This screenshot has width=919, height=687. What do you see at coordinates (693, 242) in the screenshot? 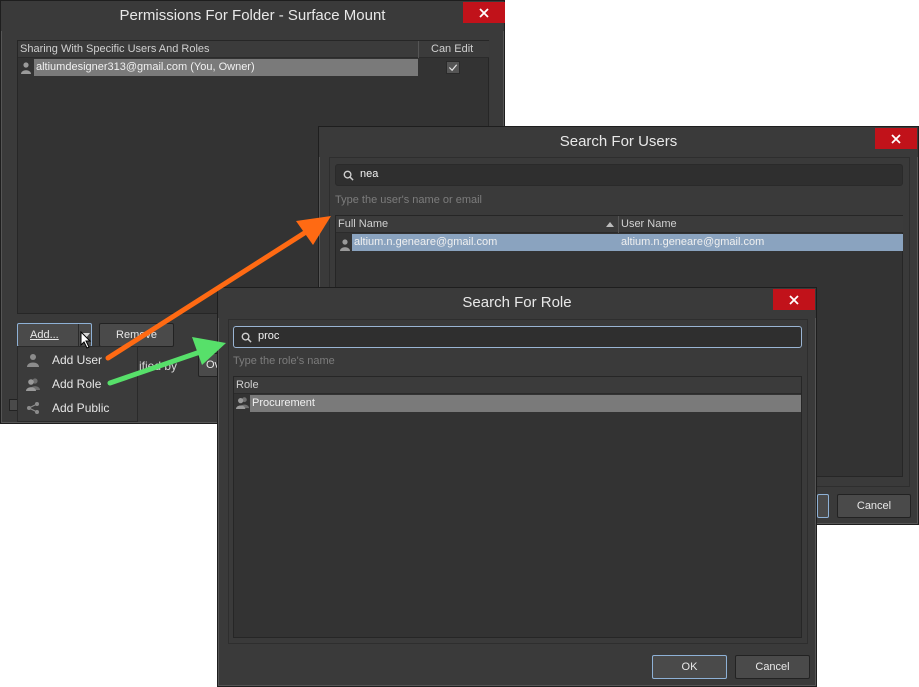
I see `user-name-cell: altium.n.geneare@gmail.com` at bounding box center [693, 242].